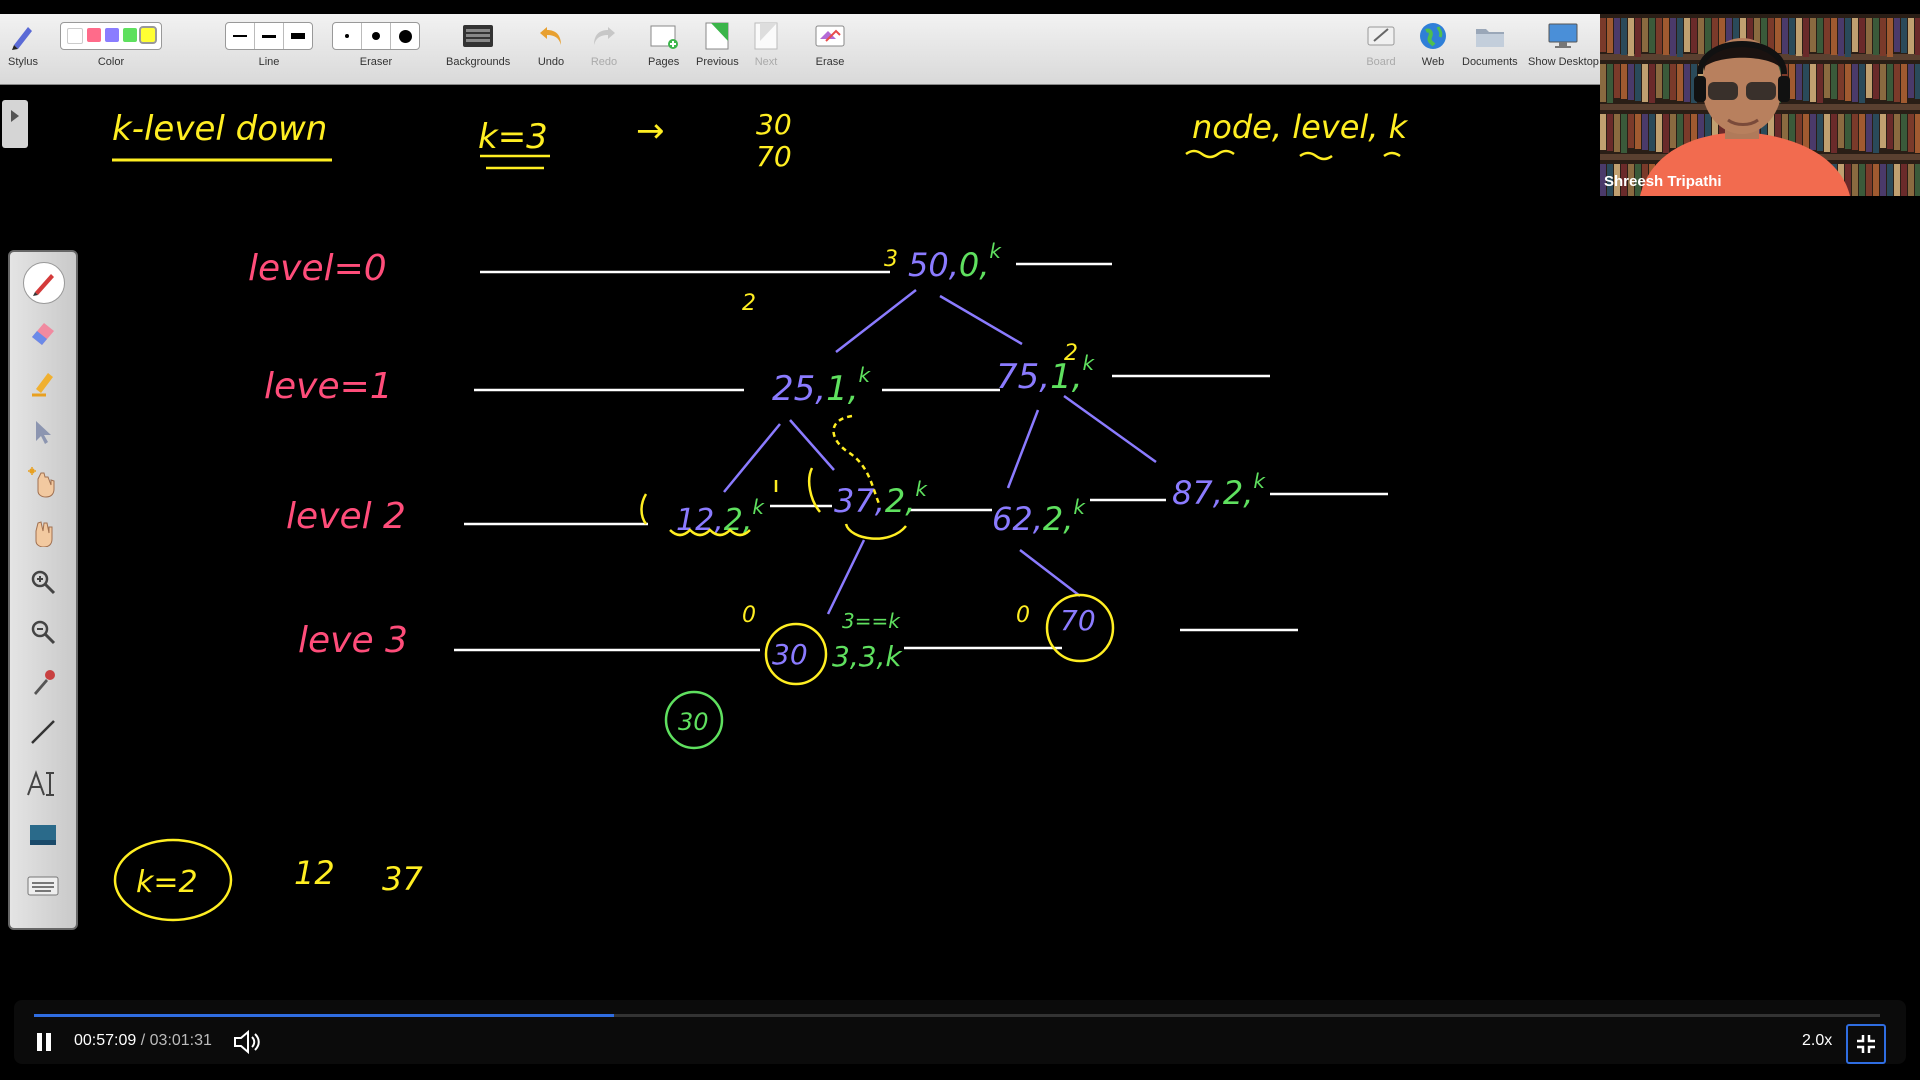 The width and height of the screenshot is (1920, 1080). What do you see at coordinates (955, 261) in the screenshot?
I see `node-50: 50,0,k` at bounding box center [955, 261].